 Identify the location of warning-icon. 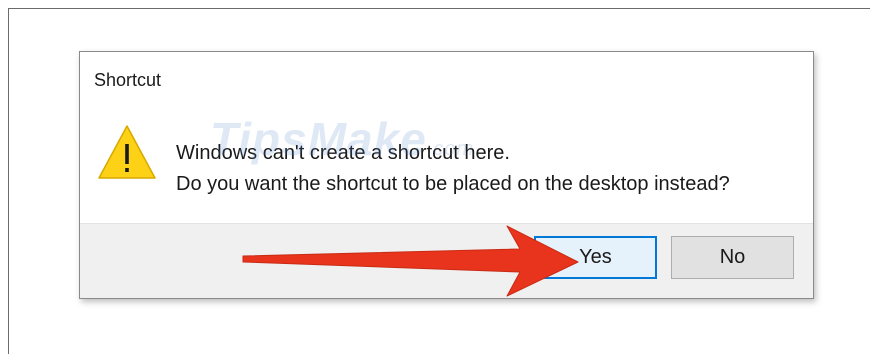
(127, 152).